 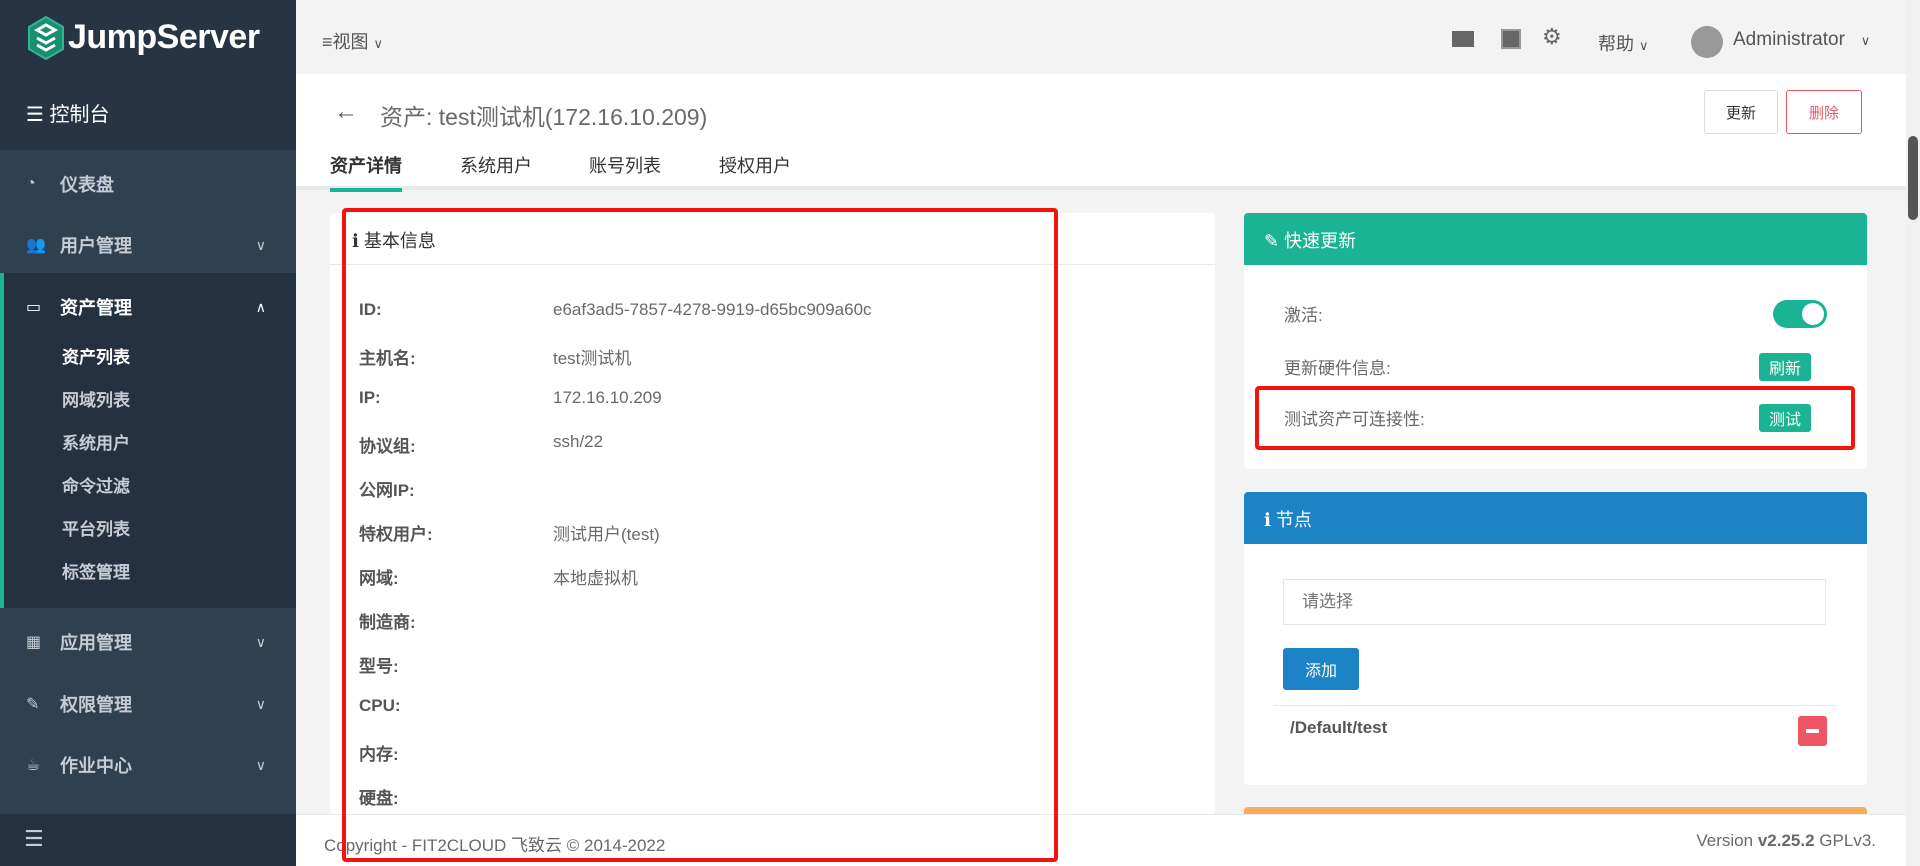 What do you see at coordinates (346, 112) in the screenshot?
I see `back-arrow-icon: ←` at bounding box center [346, 112].